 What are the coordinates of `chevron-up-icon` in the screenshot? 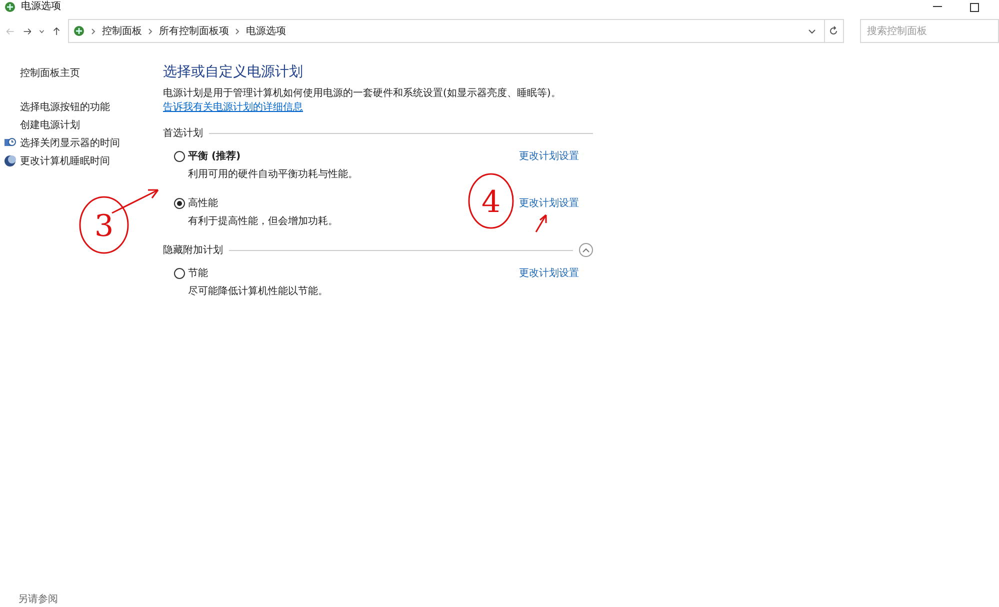 It's located at (586, 250).